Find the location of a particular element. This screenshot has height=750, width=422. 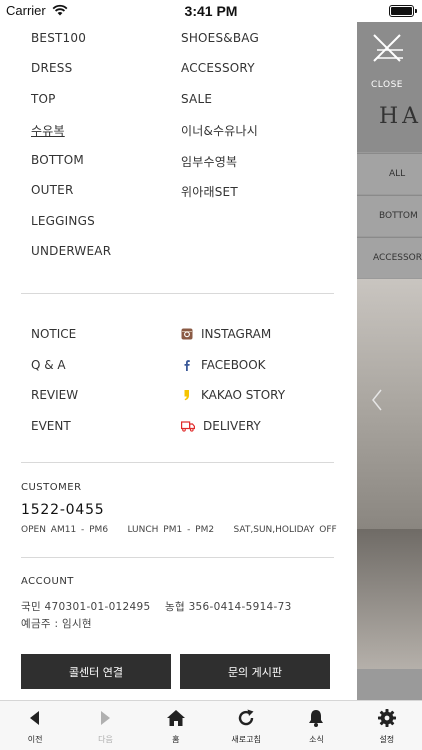

instagram-link: INSTAGRAM is located at coordinates (226, 334).